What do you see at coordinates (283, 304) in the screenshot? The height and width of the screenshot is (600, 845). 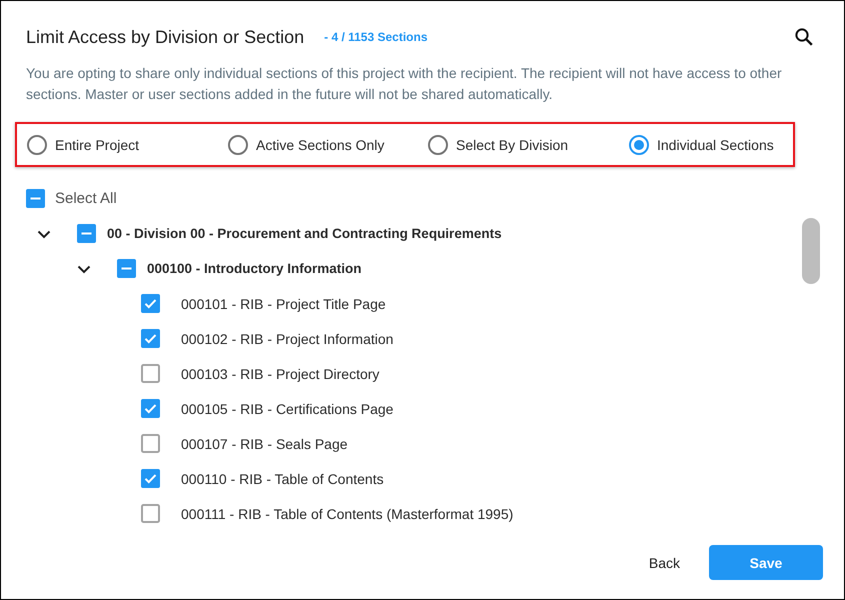 I see `section-label: 000101 - RIB - Project Title Page` at bounding box center [283, 304].